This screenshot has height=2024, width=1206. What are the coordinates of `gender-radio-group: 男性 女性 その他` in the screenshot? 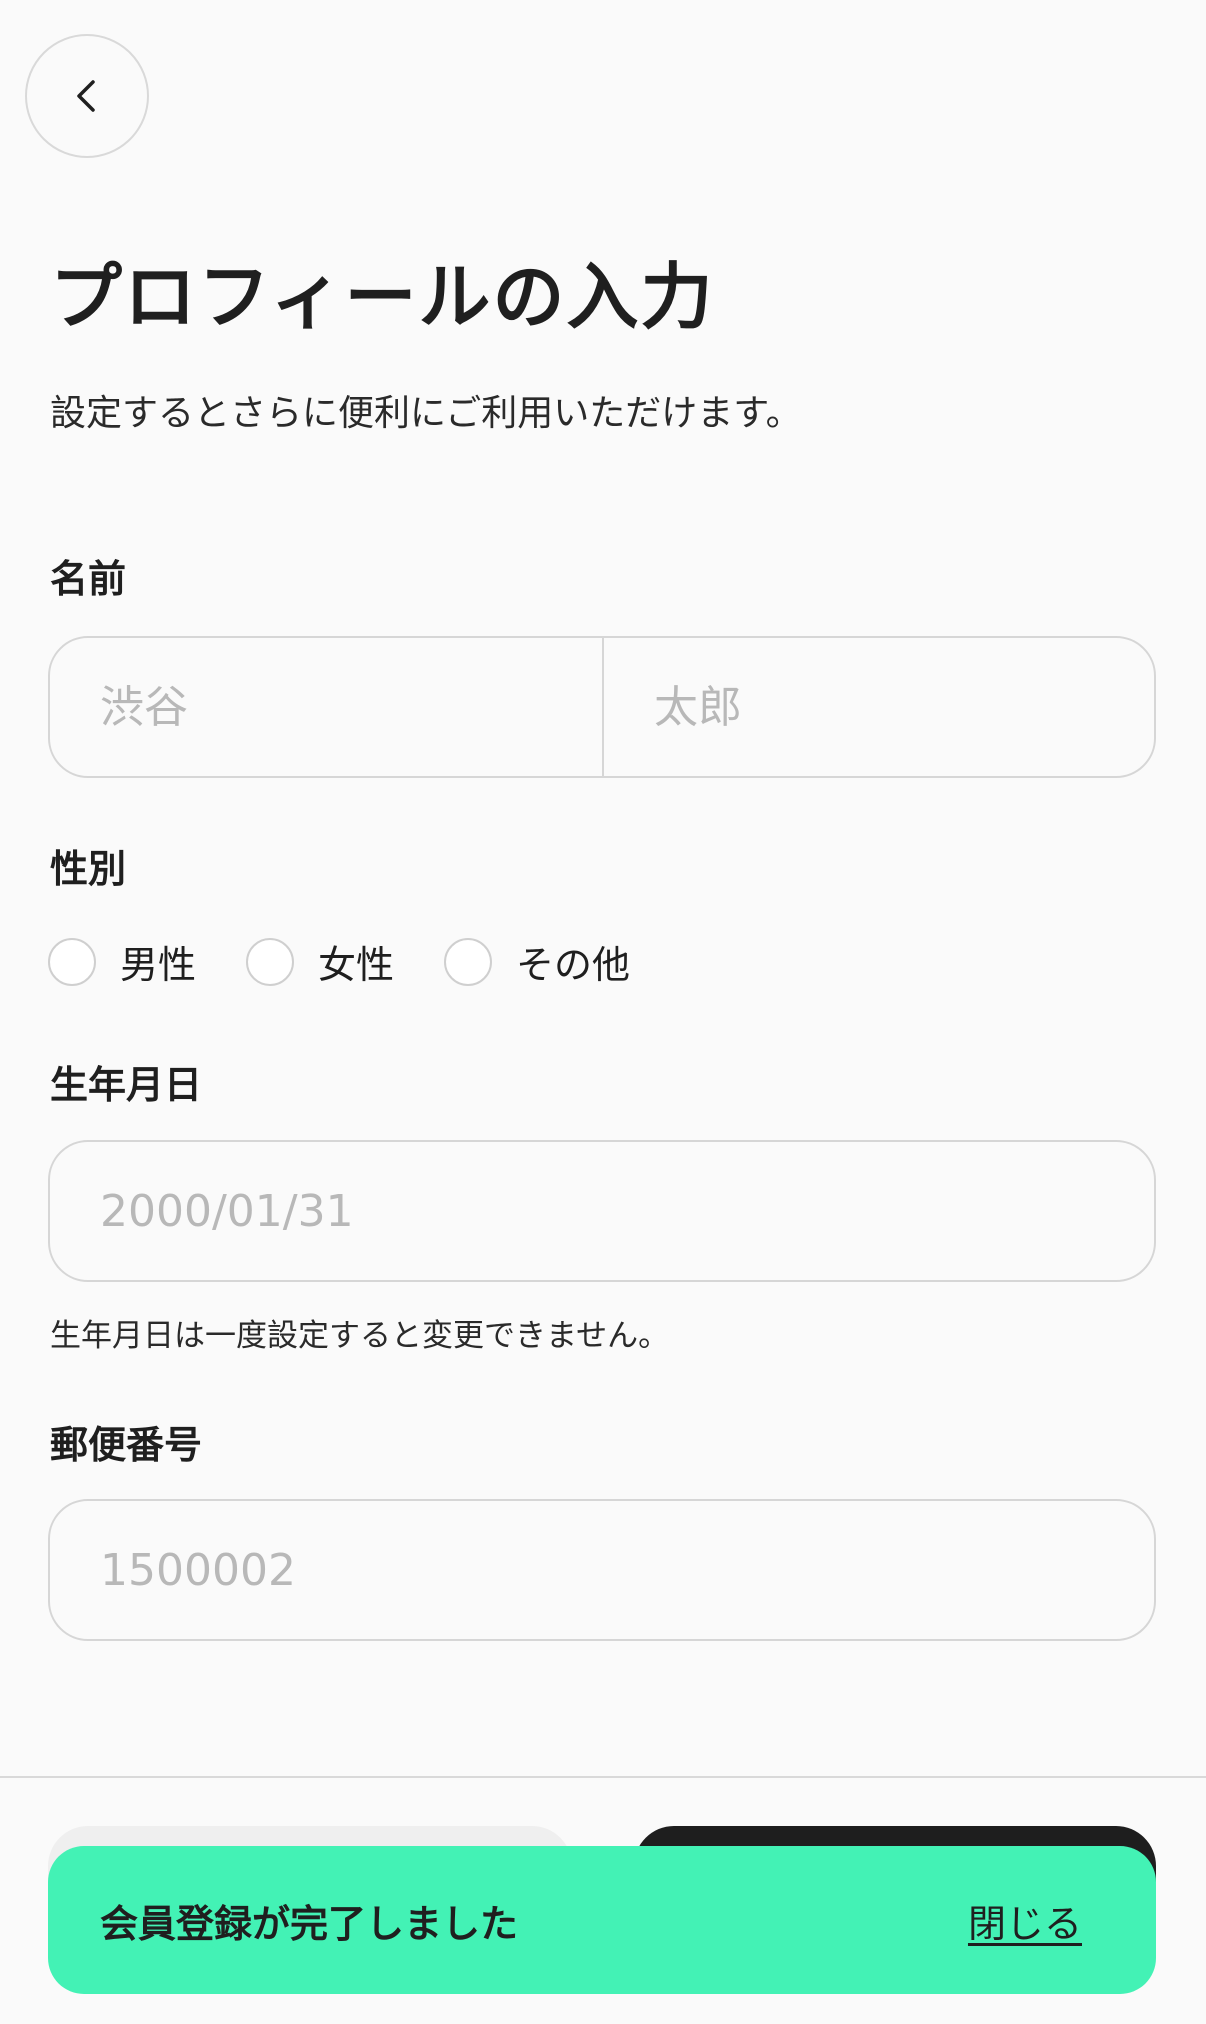 It's located at (364, 961).